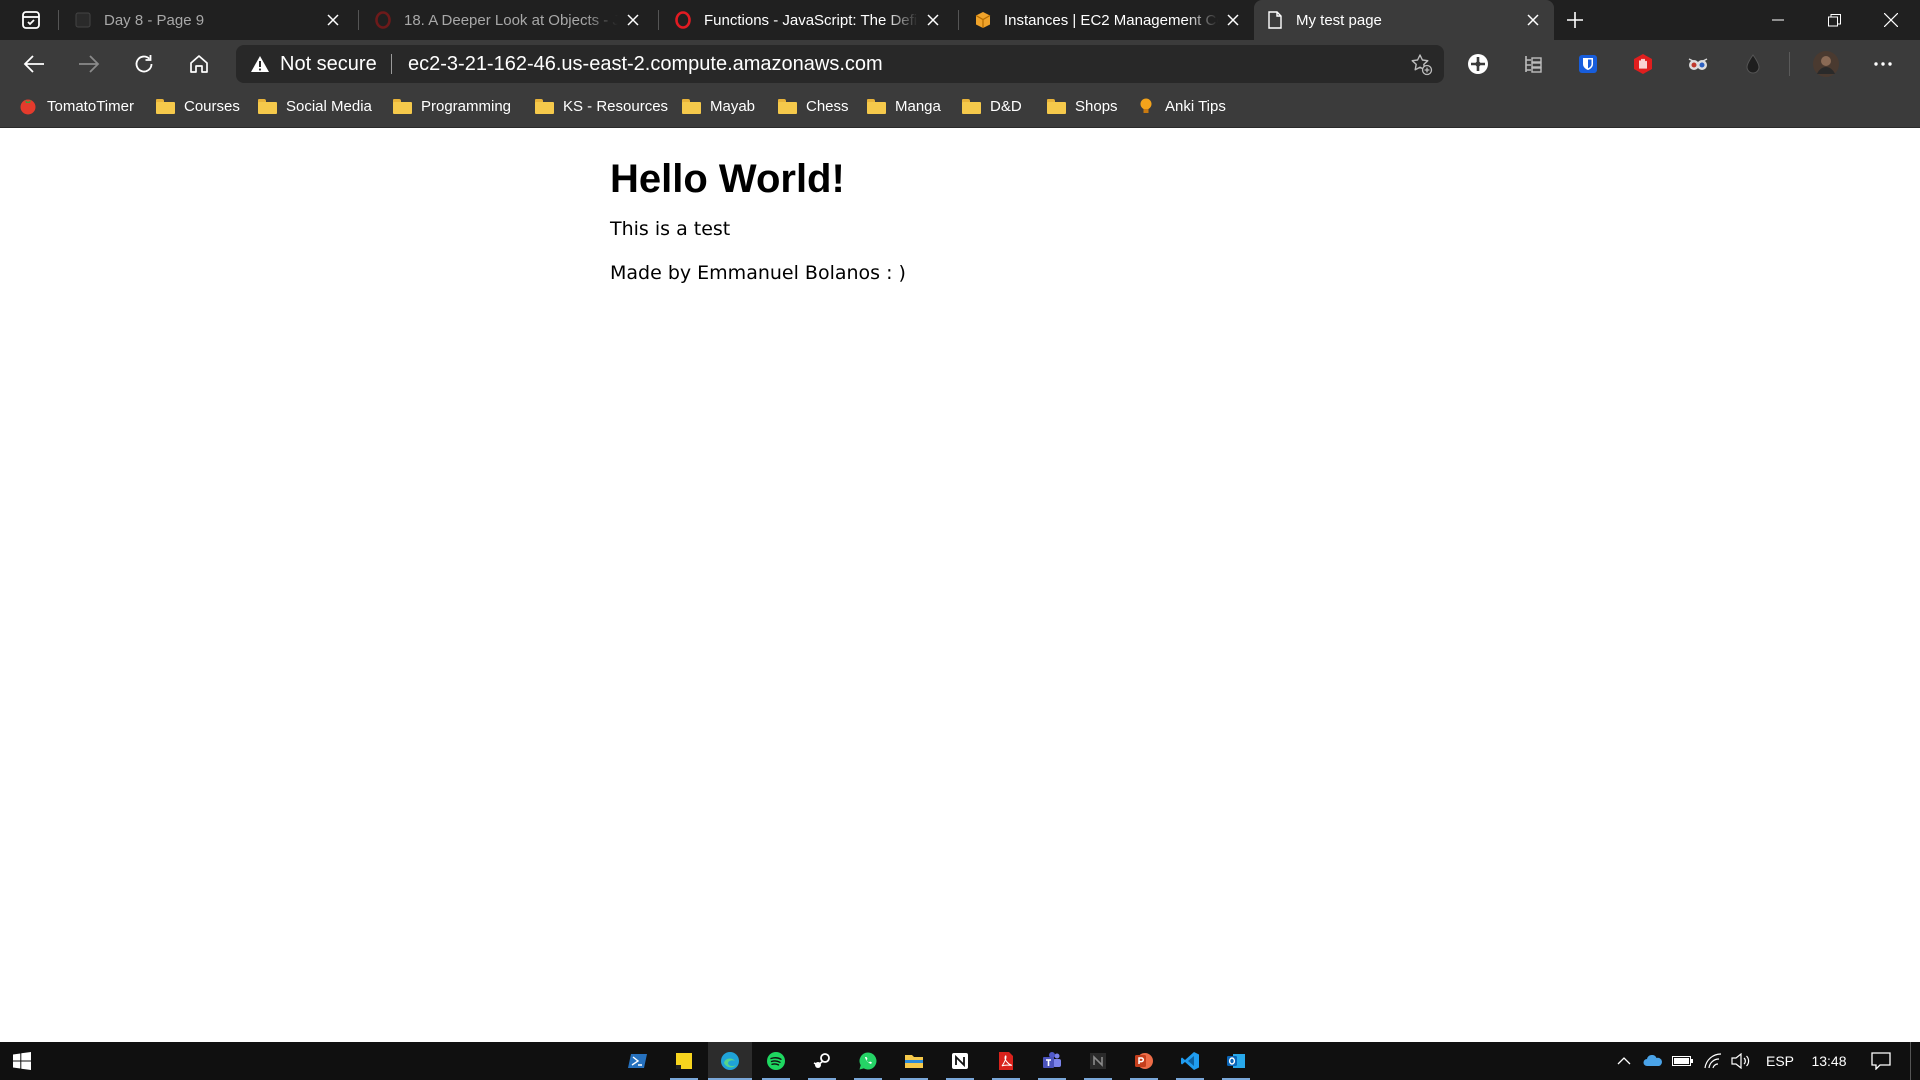 The width and height of the screenshot is (1920, 1080). I want to click on show-hidden-icons-button, so click(1624, 1061).